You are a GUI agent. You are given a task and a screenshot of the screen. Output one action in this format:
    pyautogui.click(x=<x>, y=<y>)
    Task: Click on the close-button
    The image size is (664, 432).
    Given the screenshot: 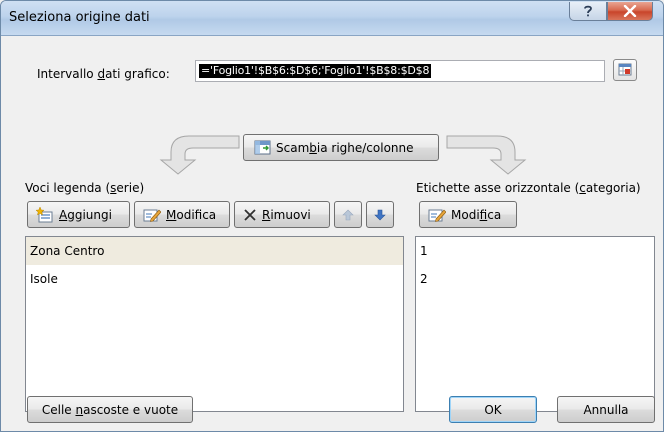 What is the action you would take?
    pyautogui.click(x=630, y=11)
    